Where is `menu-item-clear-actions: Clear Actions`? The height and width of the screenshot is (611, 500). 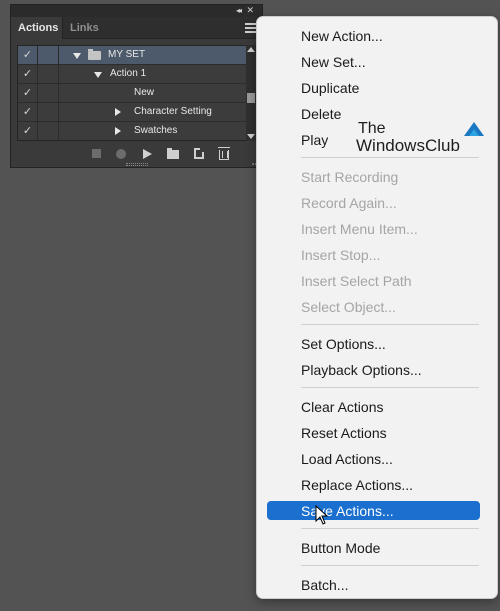
menu-item-clear-actions: Clear Actions is located at coordinates (342, 407).